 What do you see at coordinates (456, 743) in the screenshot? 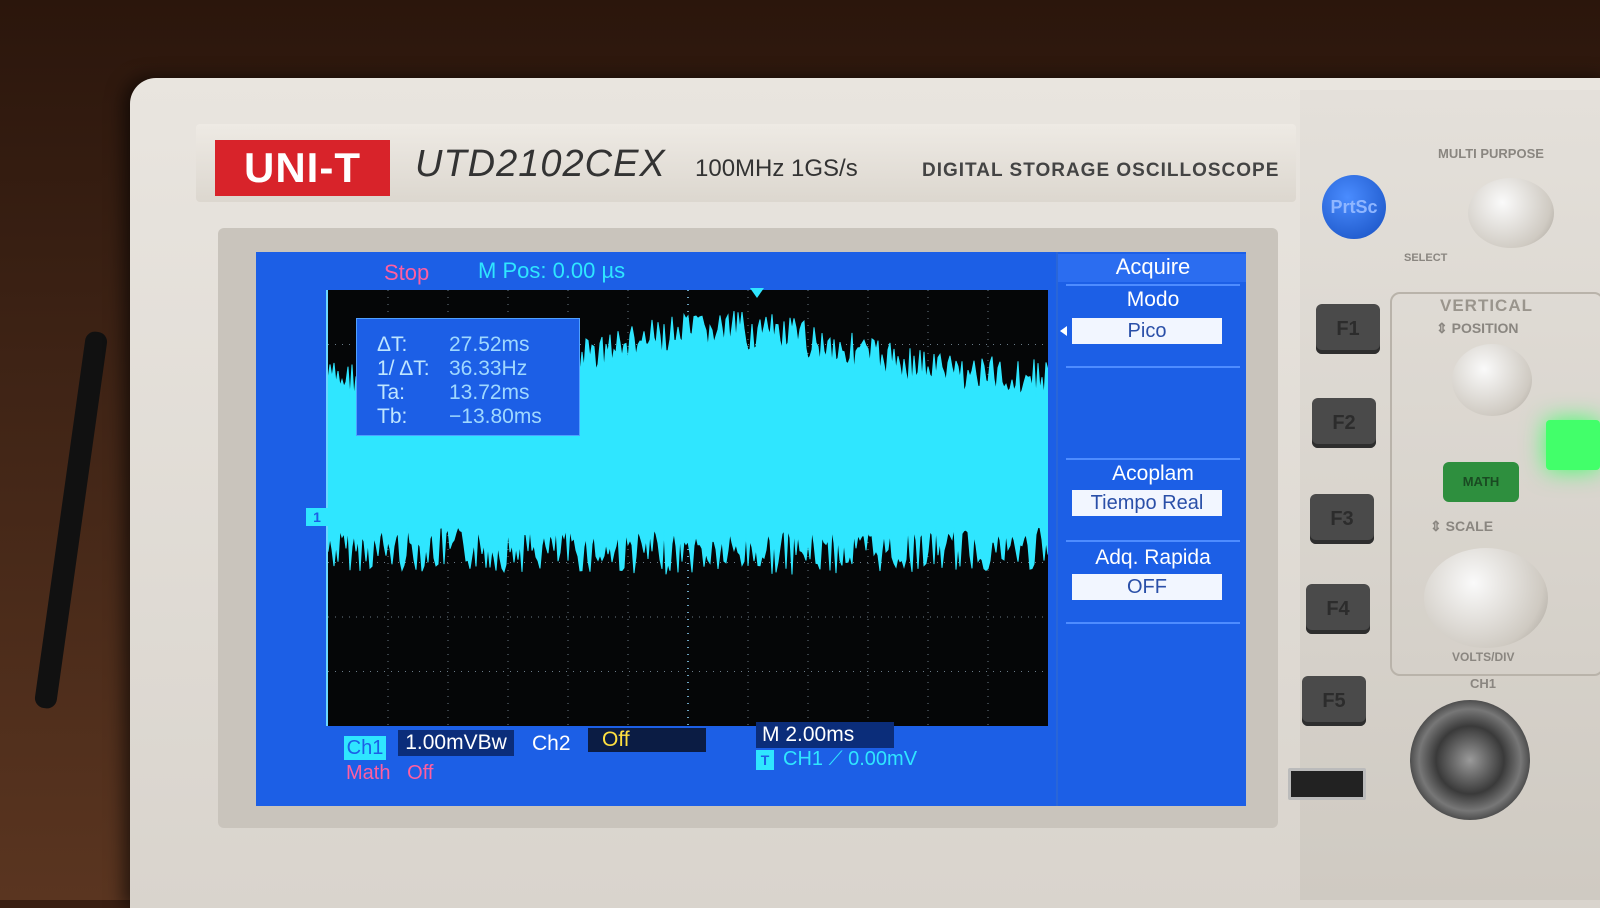
I see `ch1-scale: 1.00mVBw` at bounding box center [456, 743].